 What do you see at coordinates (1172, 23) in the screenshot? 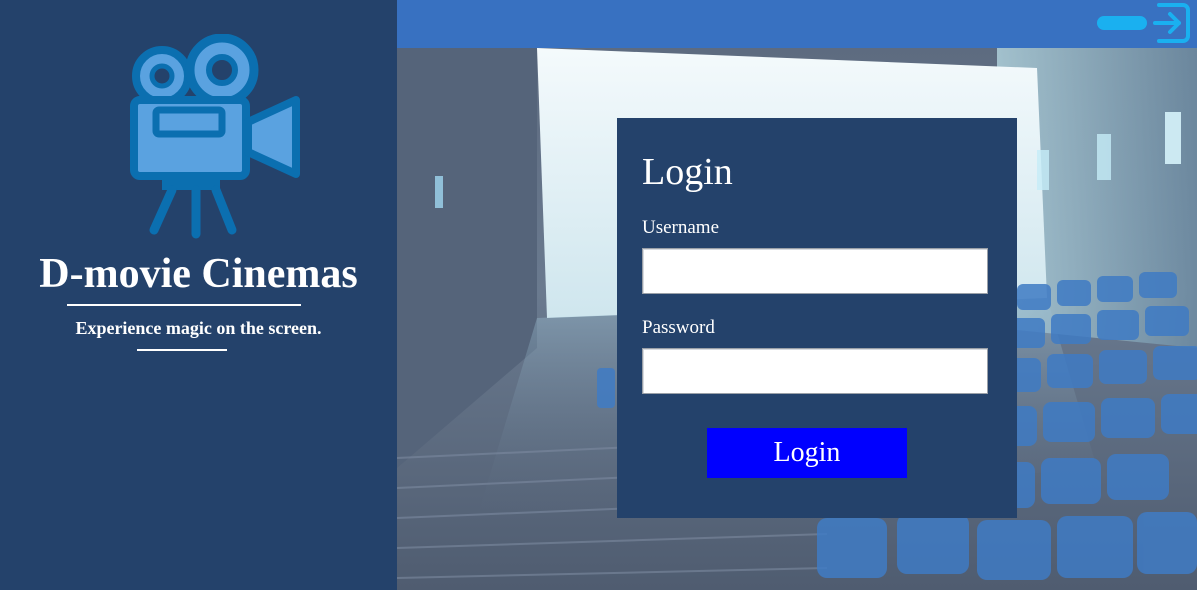
I see `sign-in-icon` at bounding box center [1172, 23].